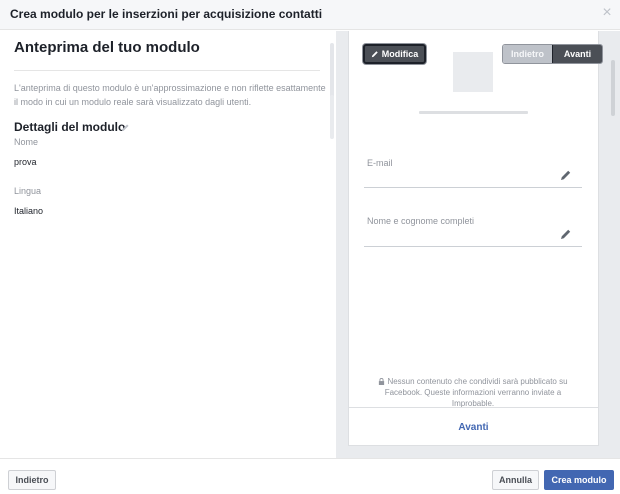 This screenshot has width=620, height=494. I want to click on lock-icon, so click(382, 381).